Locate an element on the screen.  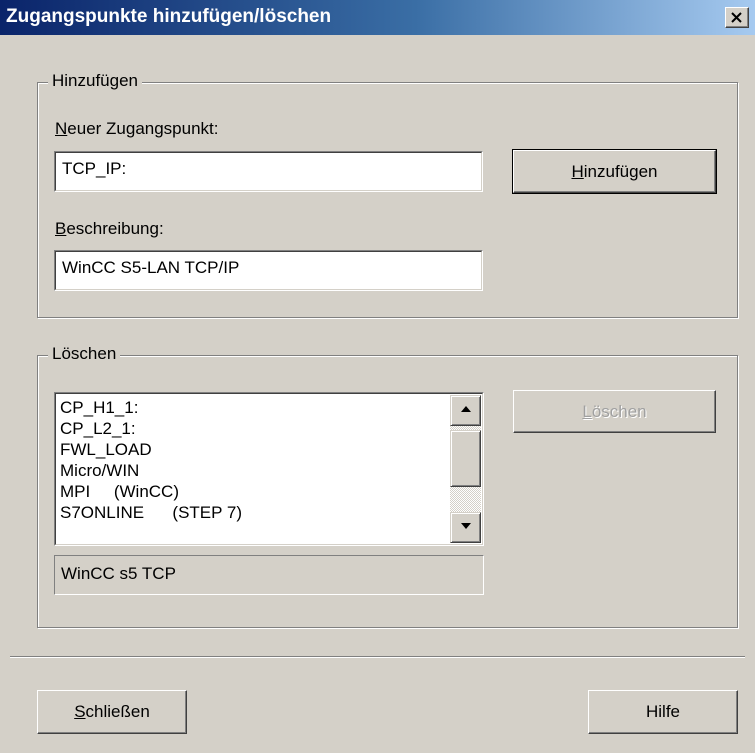
new-access-point-input: TCP_IP: is located at coordinates (268, 171).